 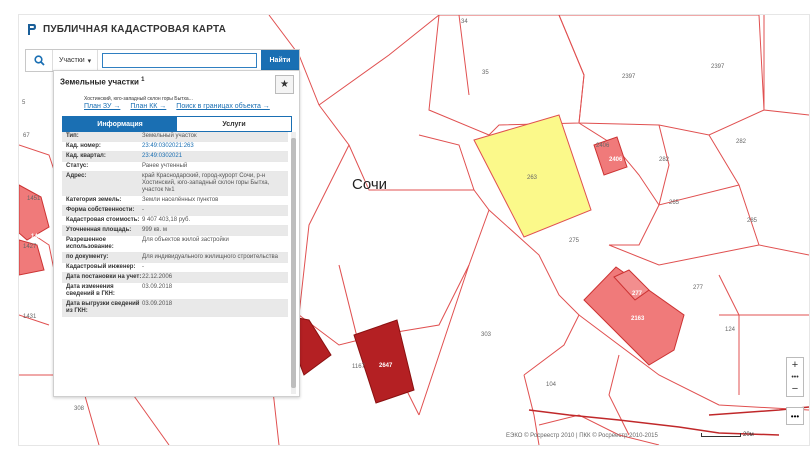 What do you see at coordinates (32, 29) in the screenshot?
I see `logo-icon` at bounding box center [32, 29].